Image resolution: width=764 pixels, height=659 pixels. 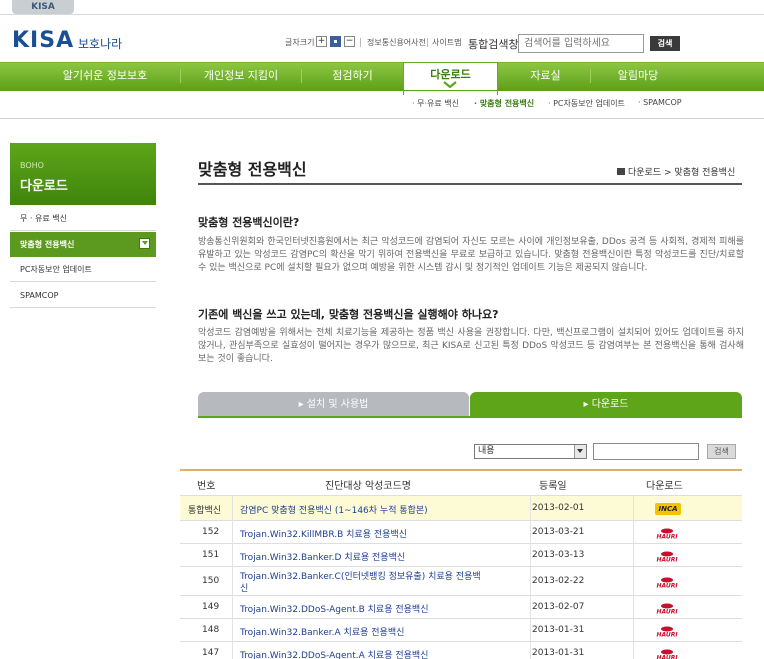 I want to click on search-field-select: 내용, so click(x=530, y=451).